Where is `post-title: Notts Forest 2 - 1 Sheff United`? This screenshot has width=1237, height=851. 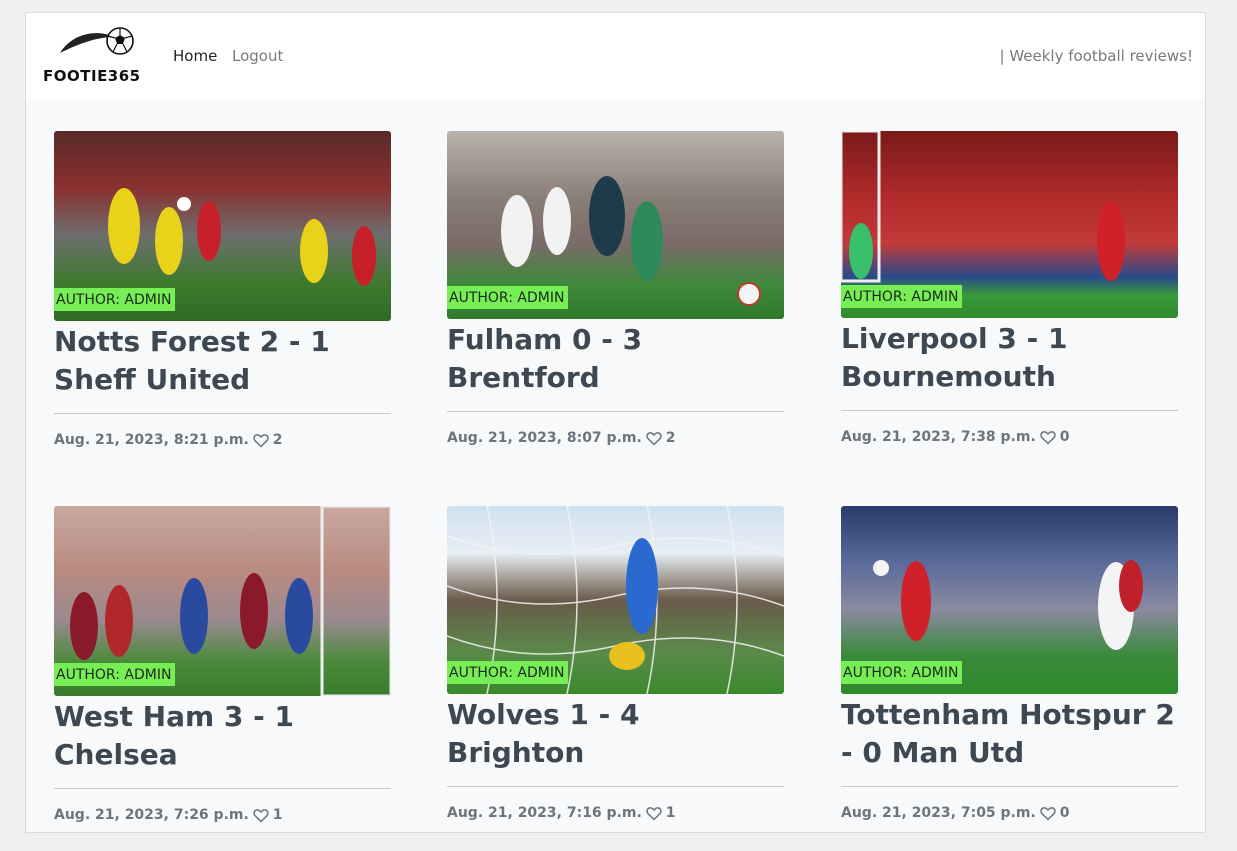 post-title: Notts Forest 2 - 1 Sheff United is located at coordinates (222, 360).